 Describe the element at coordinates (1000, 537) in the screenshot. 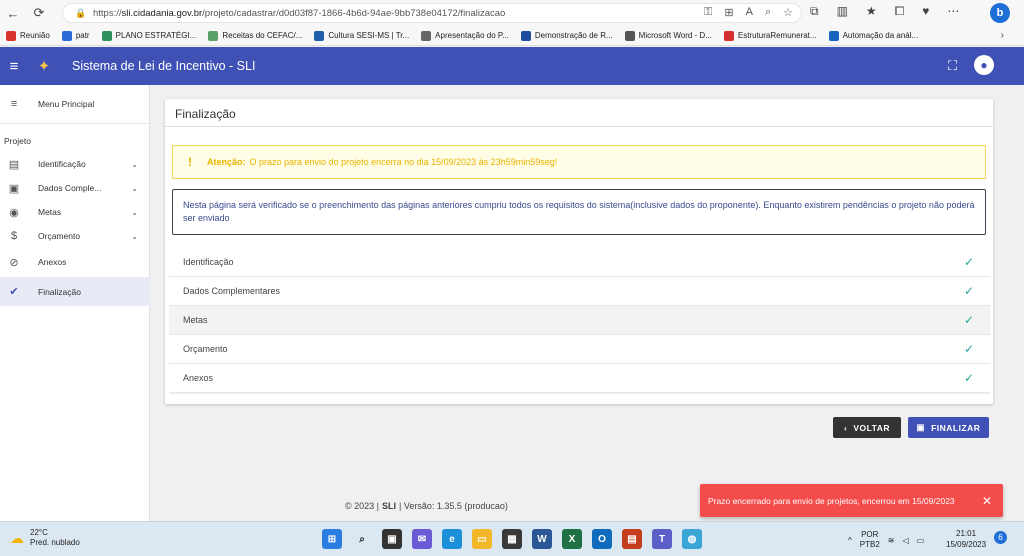

I see `notification-badge: 6` at that location.